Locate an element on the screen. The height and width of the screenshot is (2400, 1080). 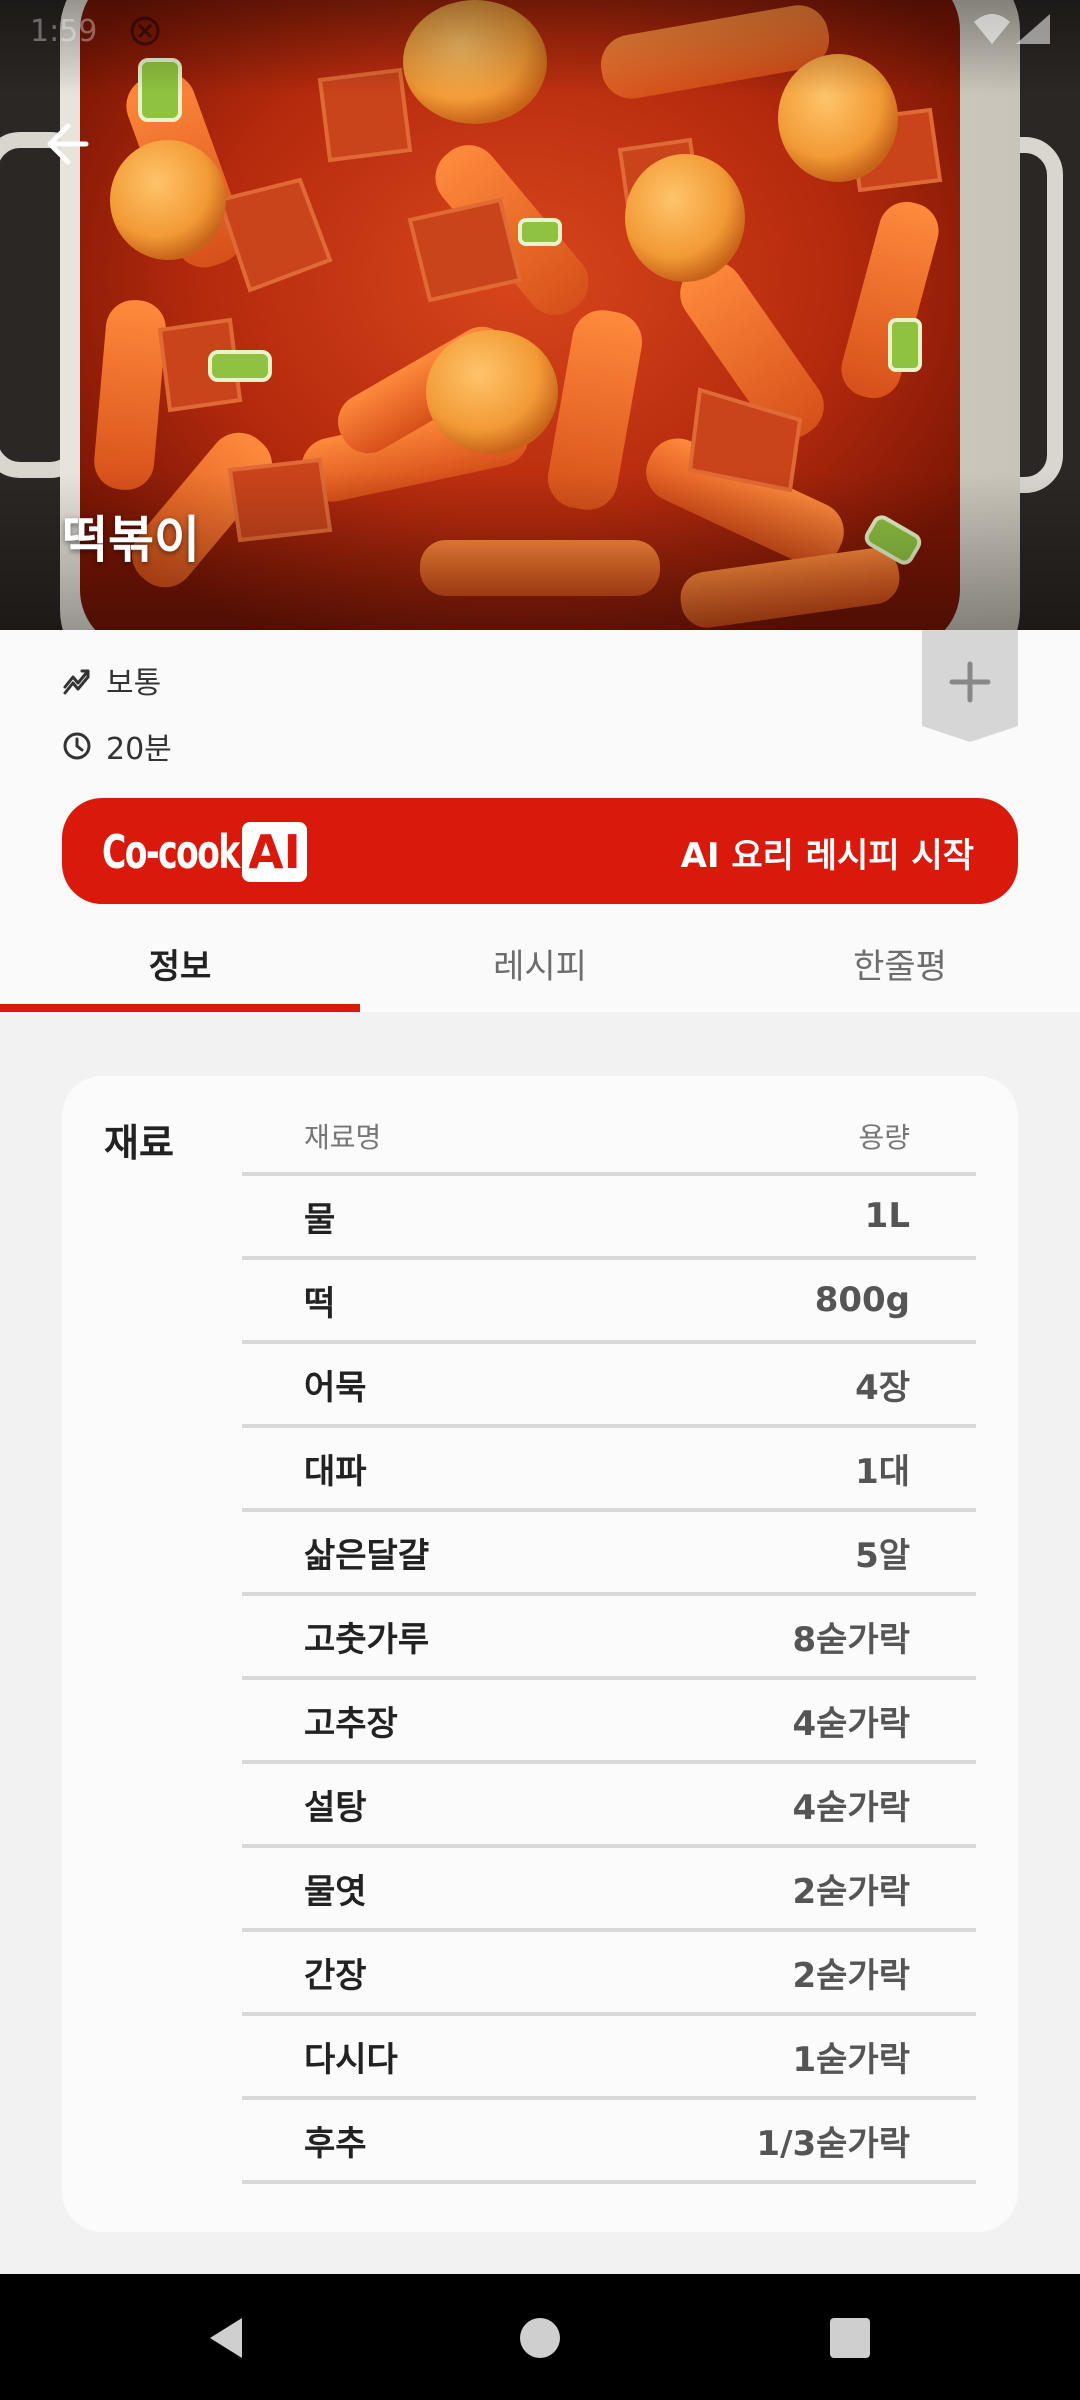
tab-review: 한줄평 is located at coordinates (900, 963).